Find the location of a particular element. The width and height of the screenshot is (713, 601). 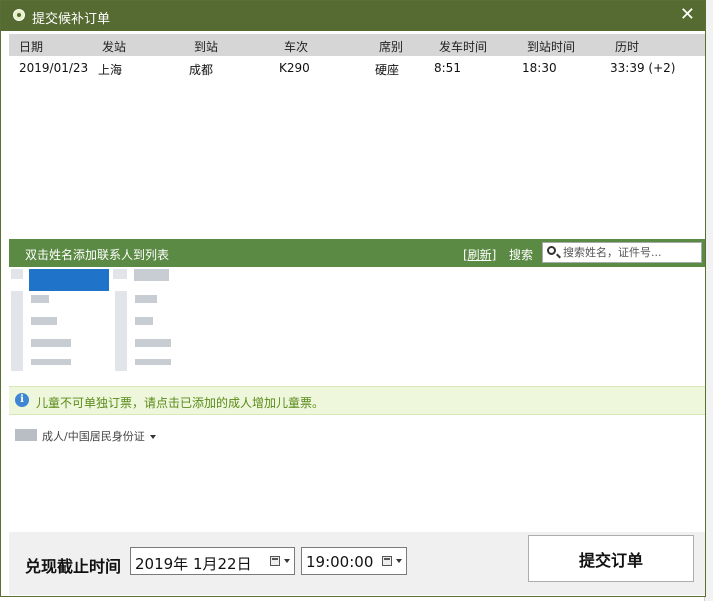

close-icon: ✕ is located at coordinates (687, 15).